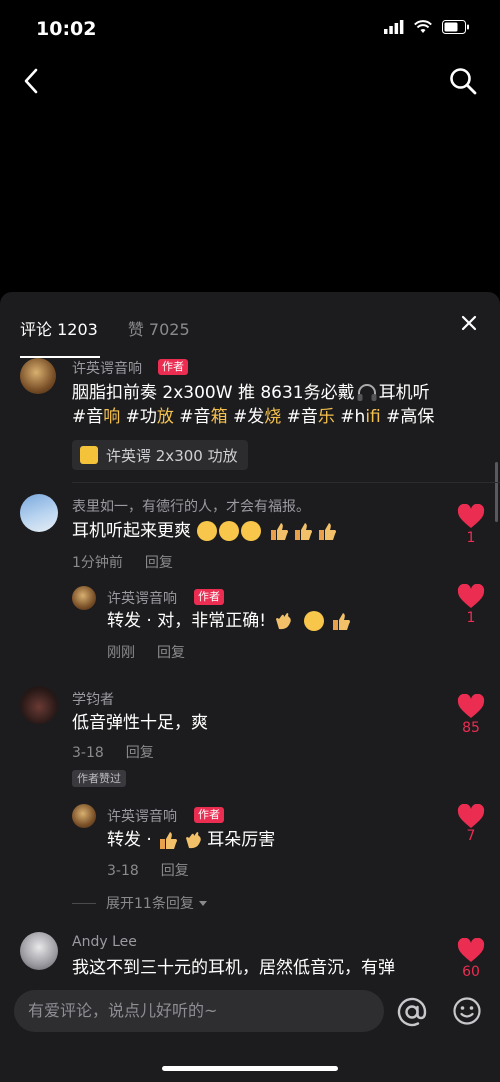 The height and width of the screenshot is (1082, 500). Describe the element at coordinates (471, 972) in the screenshot. I see `like-count: 60` at that location.